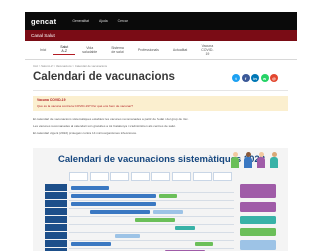 Image resolution: width=323 pixels, height=251 pixels. What do you see at coordinates (160, 100) in the screenshot?
I see `alert-title: Vacuna COVID-19` at bounding box center [160, 100].